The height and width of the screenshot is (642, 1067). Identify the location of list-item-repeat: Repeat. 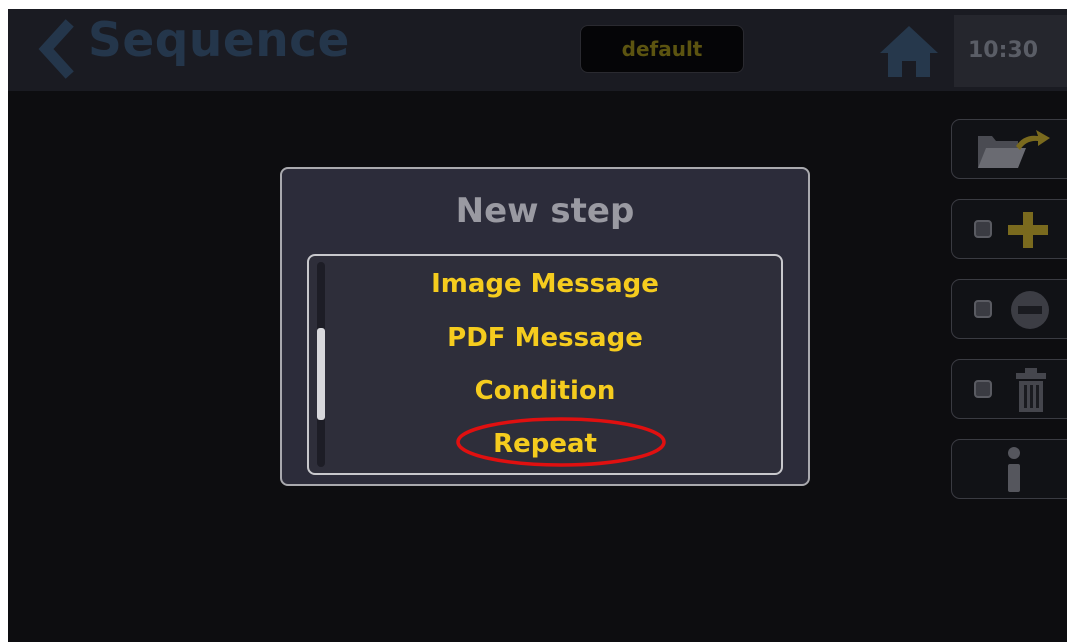
(545, 444).